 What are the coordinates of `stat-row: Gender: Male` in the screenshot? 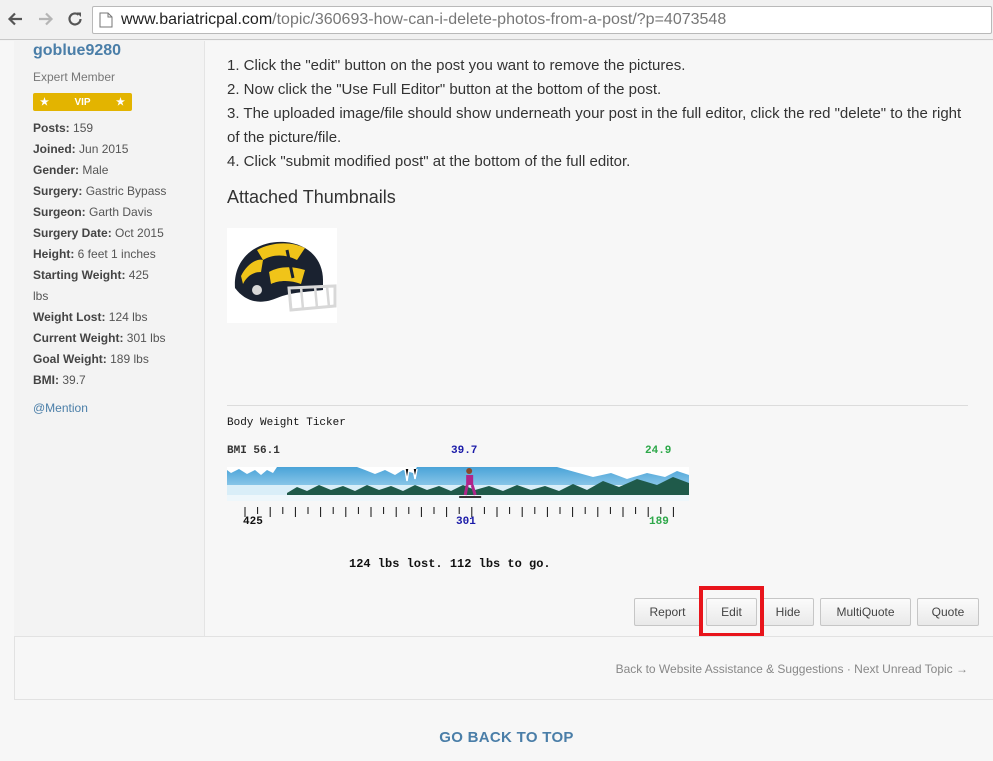 It's located at (115, 170).